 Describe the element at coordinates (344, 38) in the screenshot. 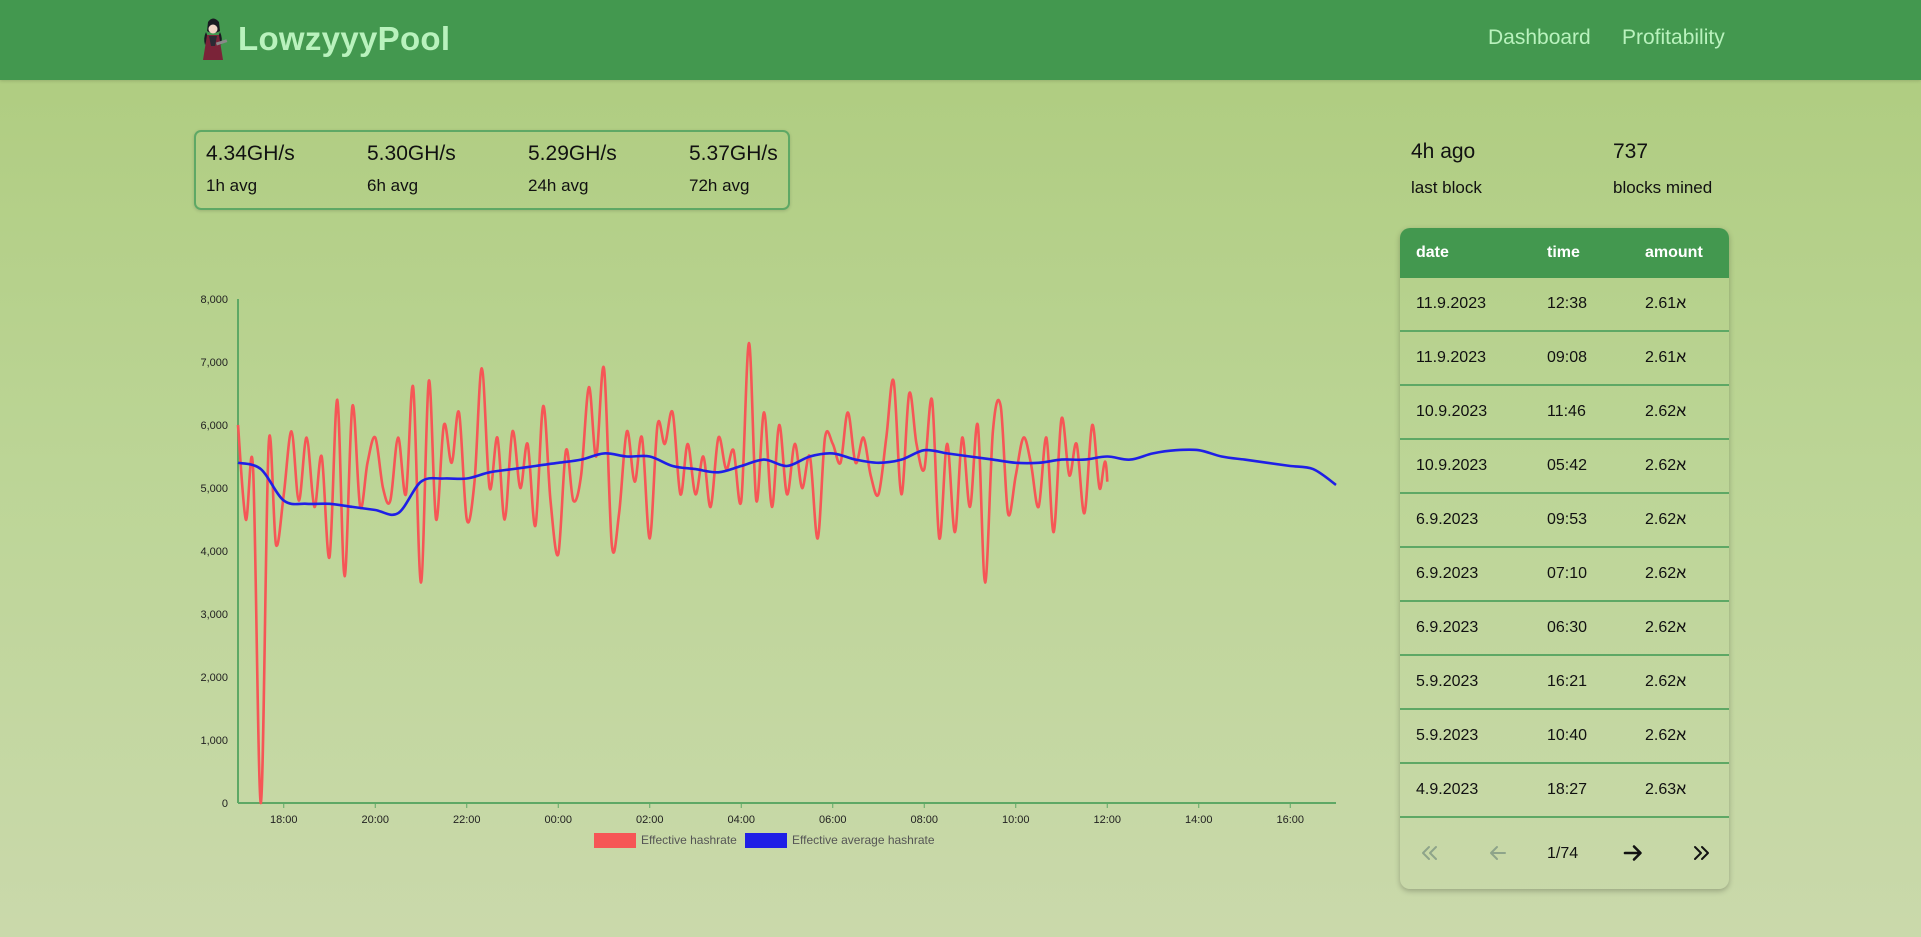

I see `brand-name: LowzyyyPool` at that location.